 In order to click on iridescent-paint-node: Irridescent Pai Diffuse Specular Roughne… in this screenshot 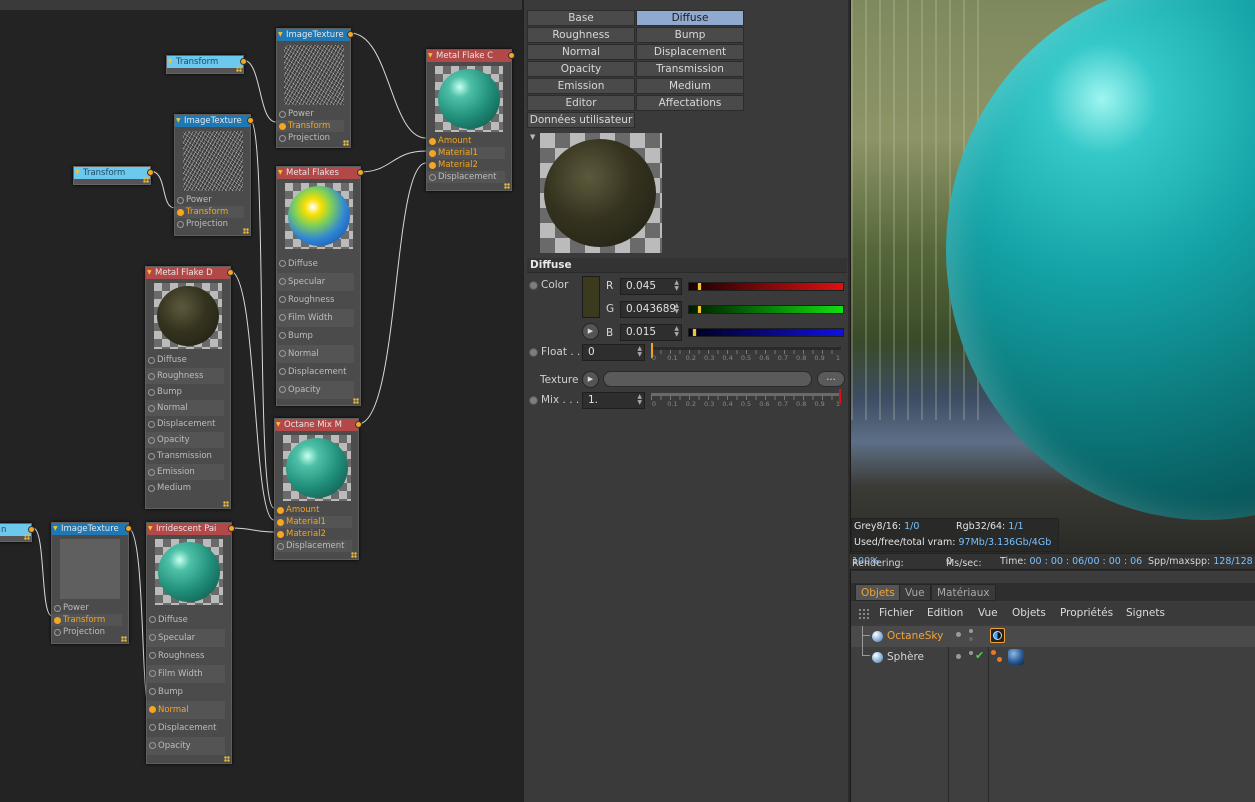, I will do `click(190, 643)`.